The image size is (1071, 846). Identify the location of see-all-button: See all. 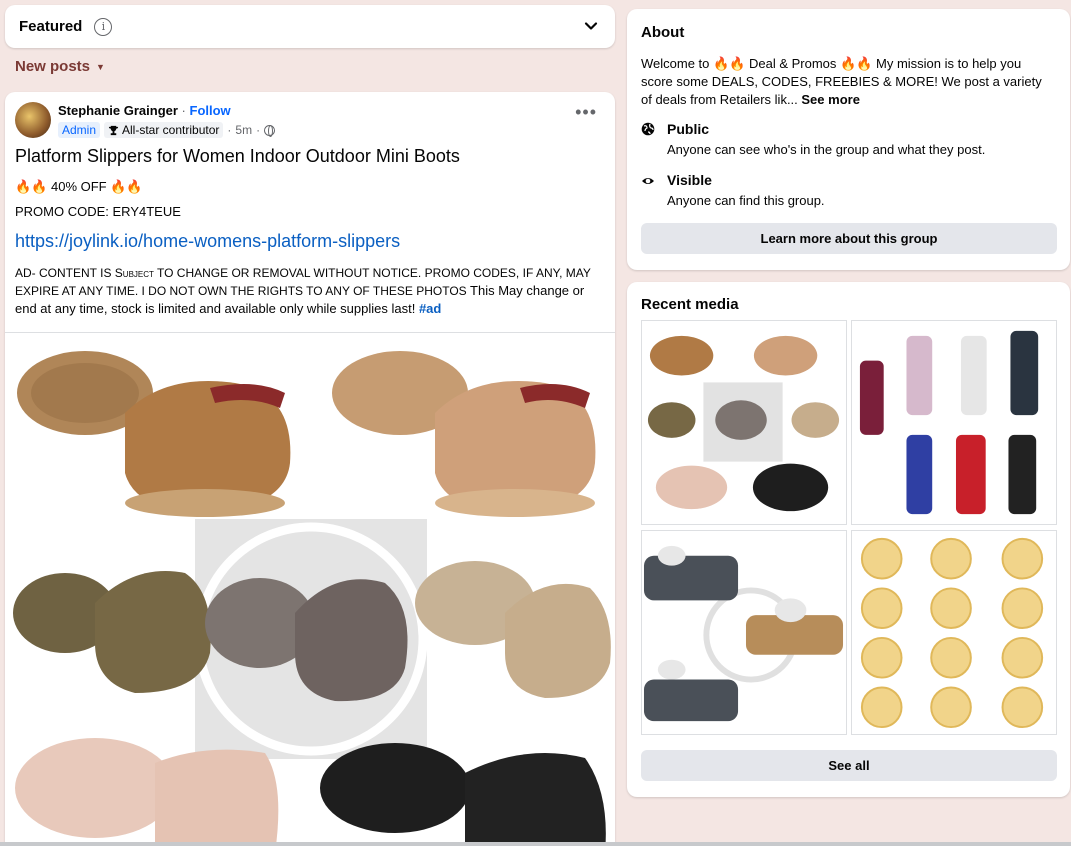
(849, 765).